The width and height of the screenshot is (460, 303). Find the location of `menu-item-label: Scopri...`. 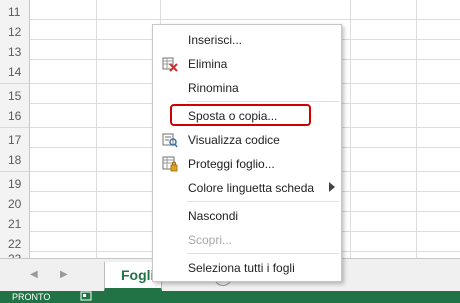

menu-item-label: Scopri... is located at coordinates (210, 240).